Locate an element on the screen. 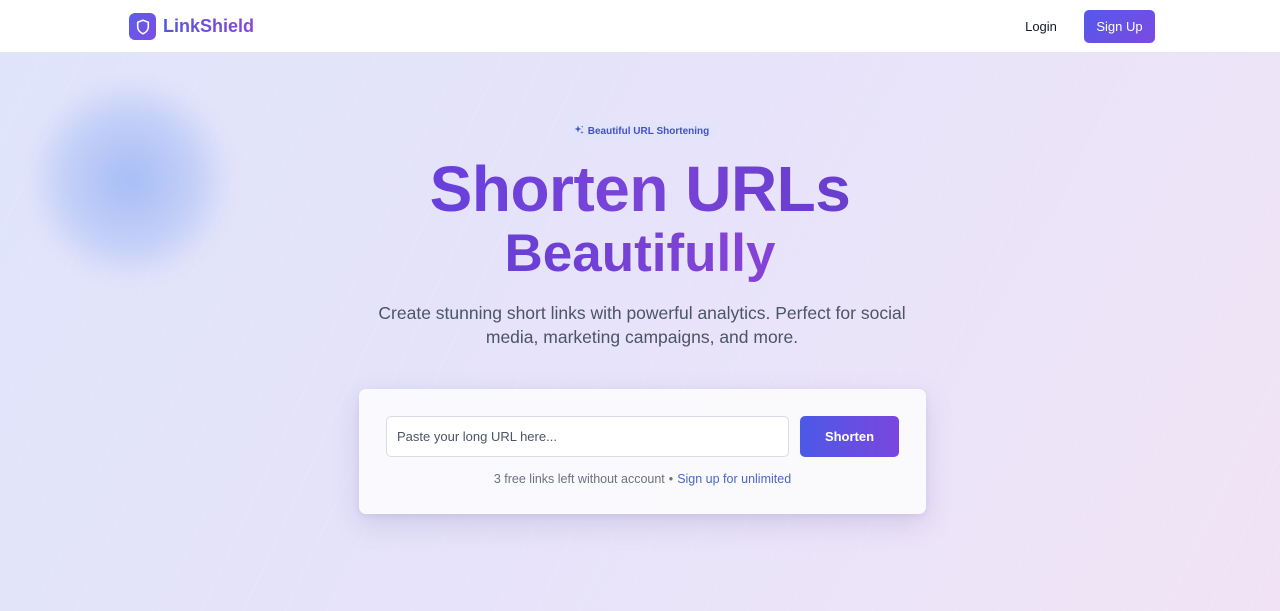 This screenshot has width=1280, height=611. shorten-button: Shorten is located at coordinates (849, 436).